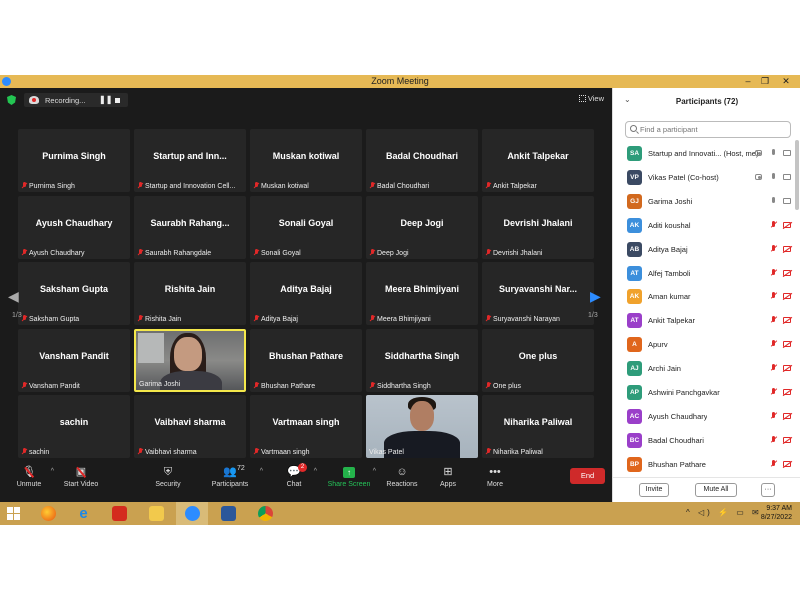  I want to click on participant-row: AB Aditya Bajaj, so click(704, 251).